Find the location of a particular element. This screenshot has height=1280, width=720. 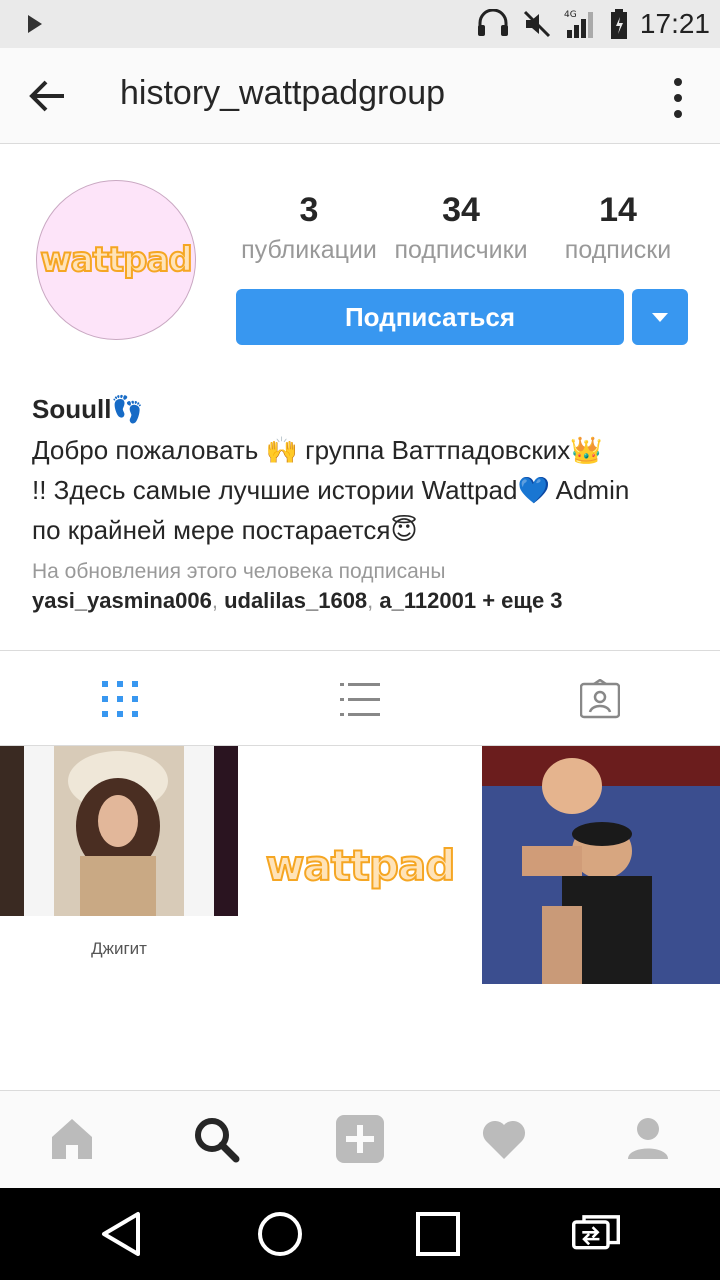

posts-count-value: 3 is located at coordinates (309, 210).